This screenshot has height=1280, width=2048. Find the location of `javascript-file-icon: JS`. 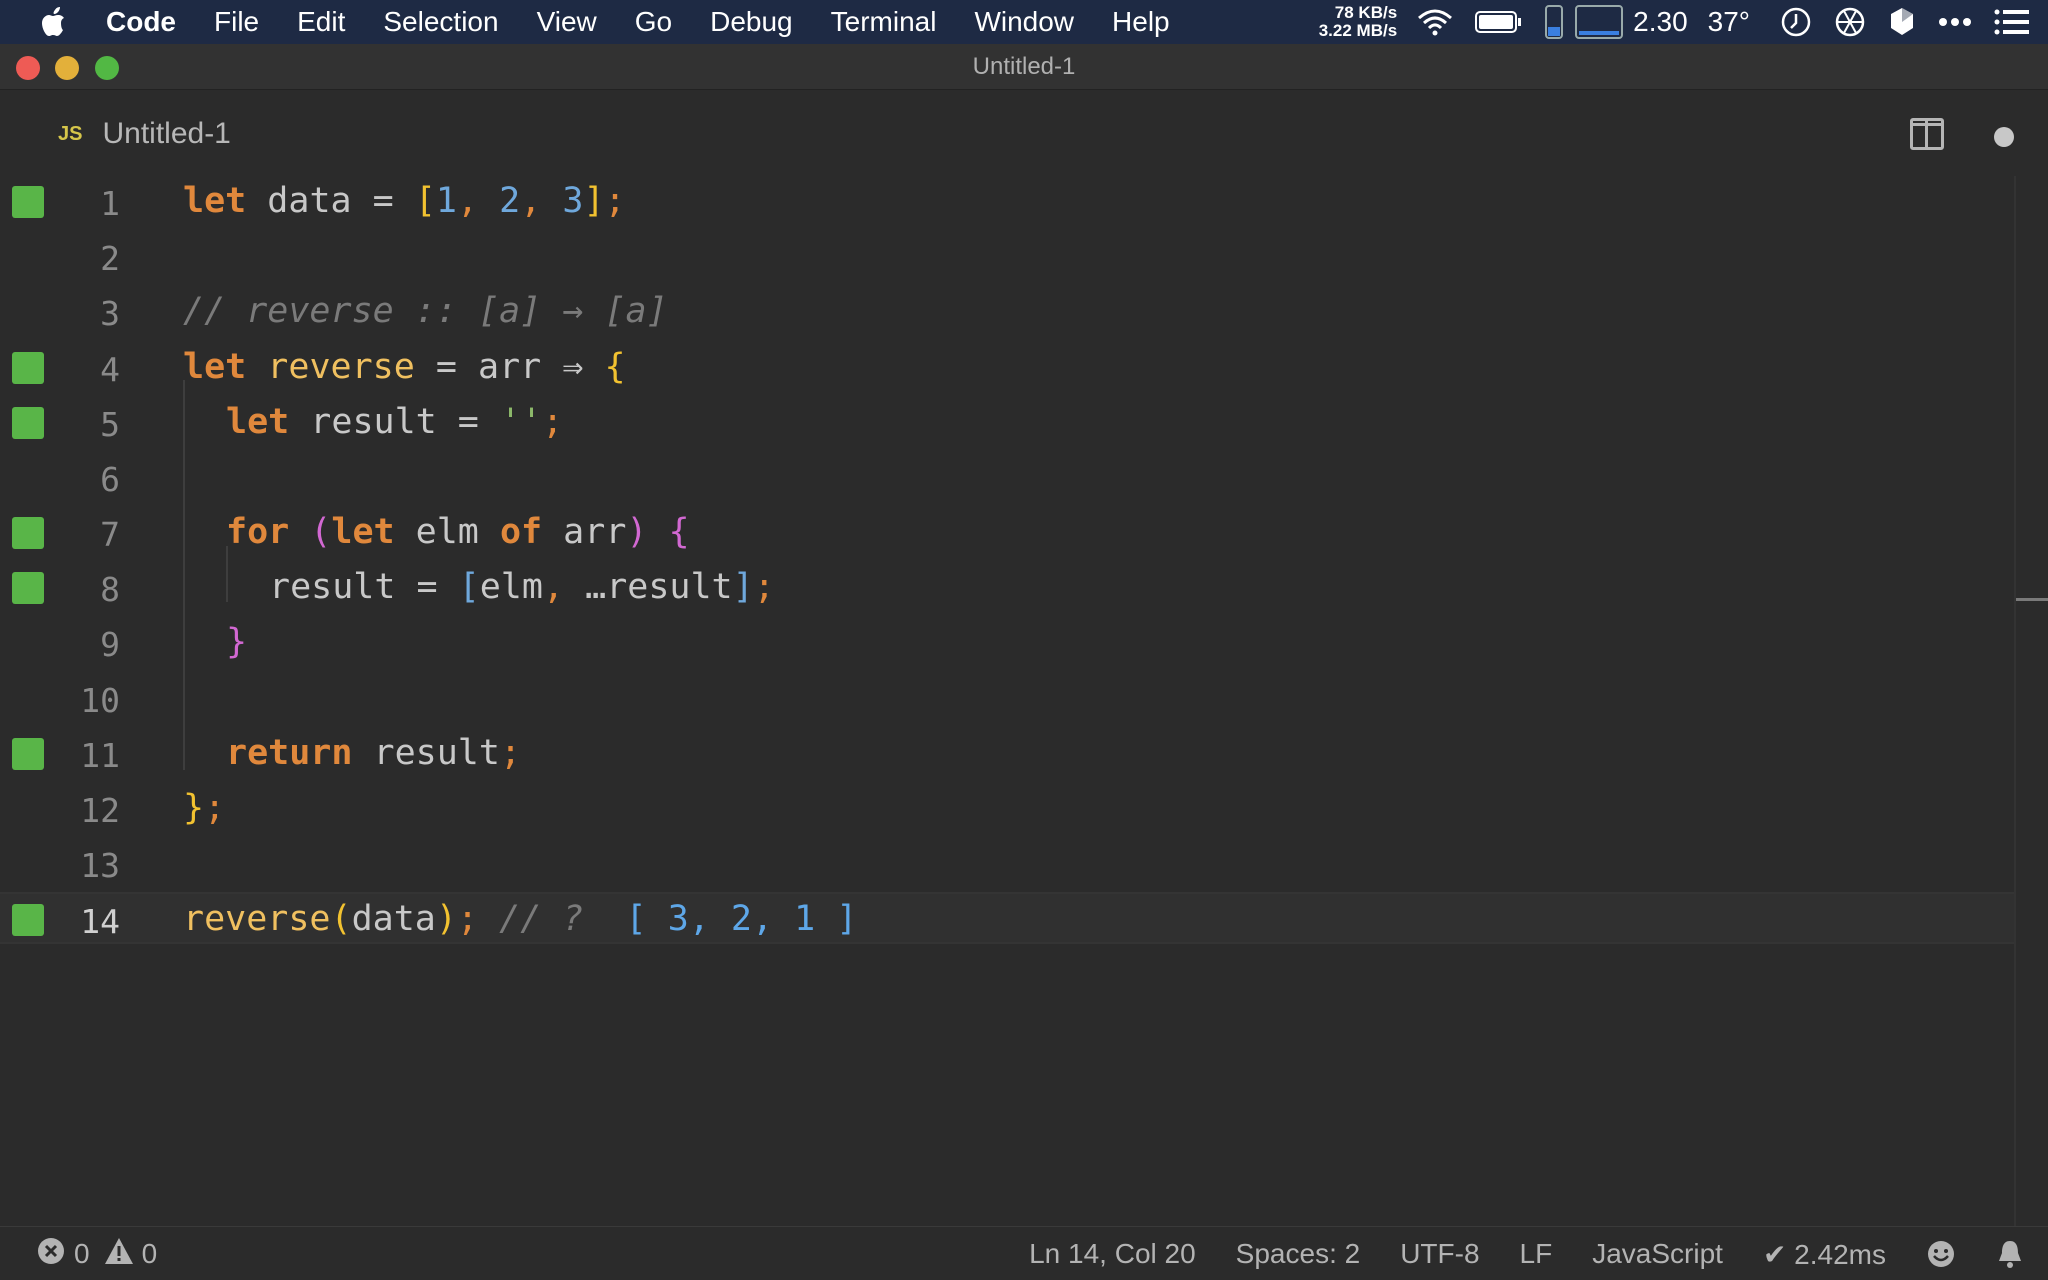

javascript-file-icon: JS is located at coordinates (70, 133).